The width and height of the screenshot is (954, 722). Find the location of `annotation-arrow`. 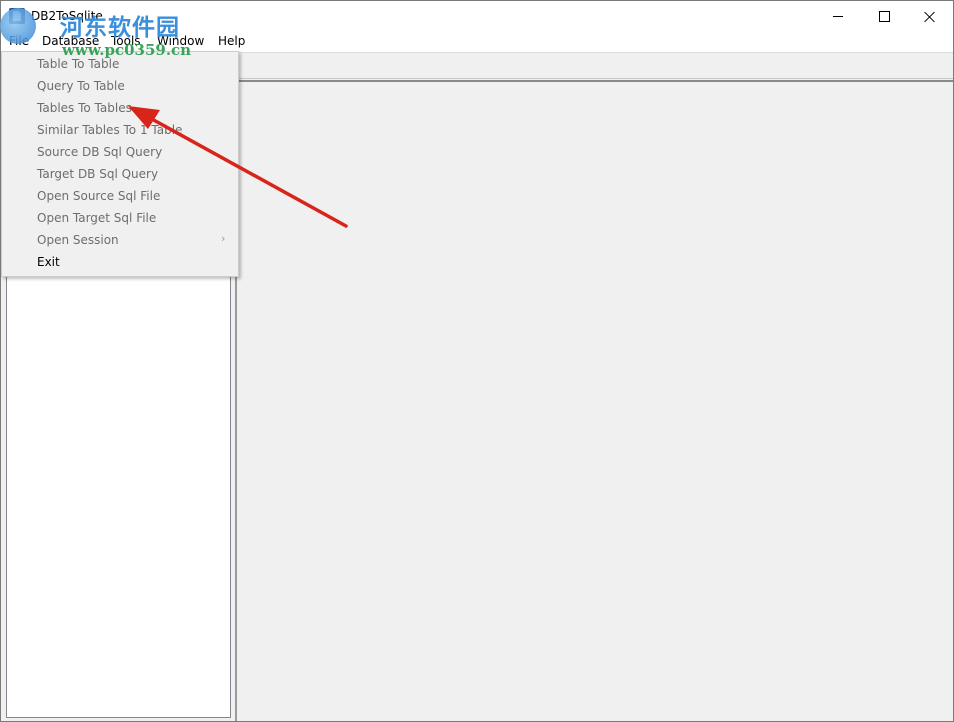

annotation-arrow is located at coordinates (238, 167).